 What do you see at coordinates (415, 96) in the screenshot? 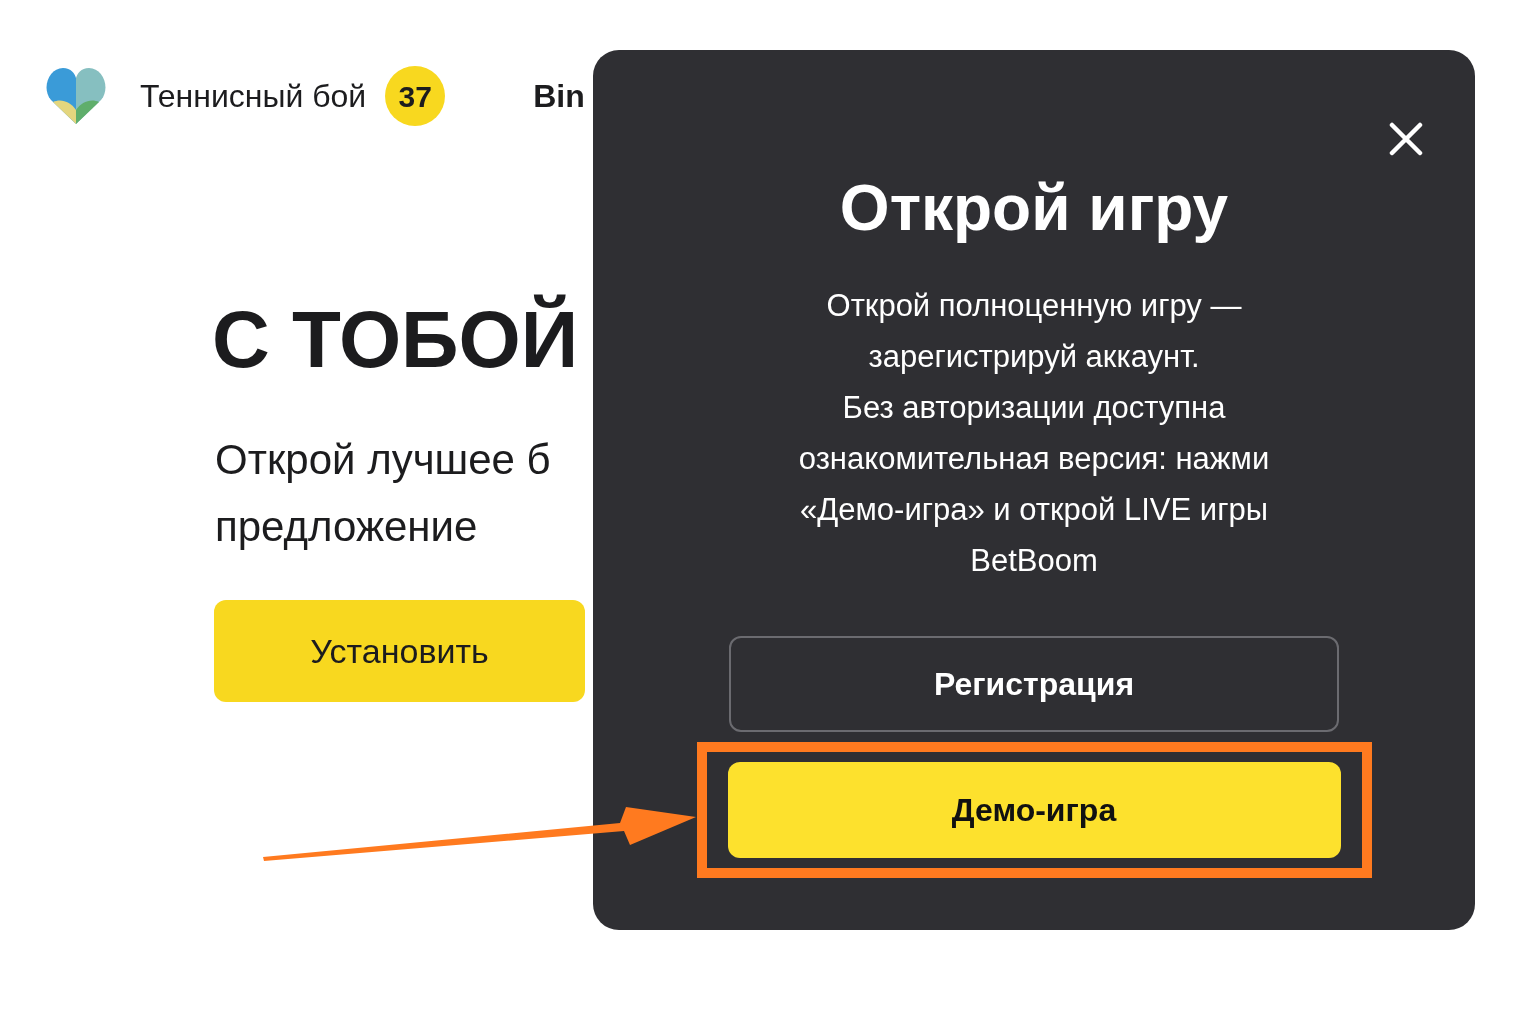
I see `count-badge: 37` at bounding box center [415, 96].